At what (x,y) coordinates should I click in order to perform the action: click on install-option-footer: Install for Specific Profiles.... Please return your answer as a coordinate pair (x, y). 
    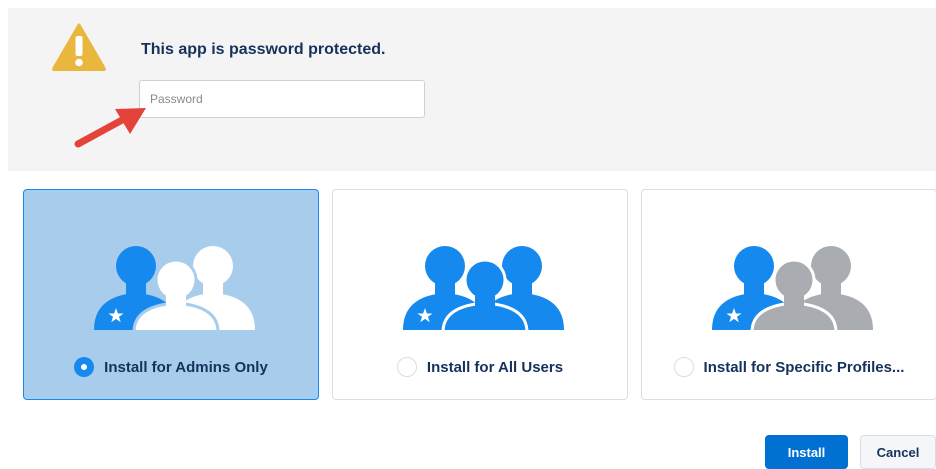
    Looking at the image, I should click on (789, 367).